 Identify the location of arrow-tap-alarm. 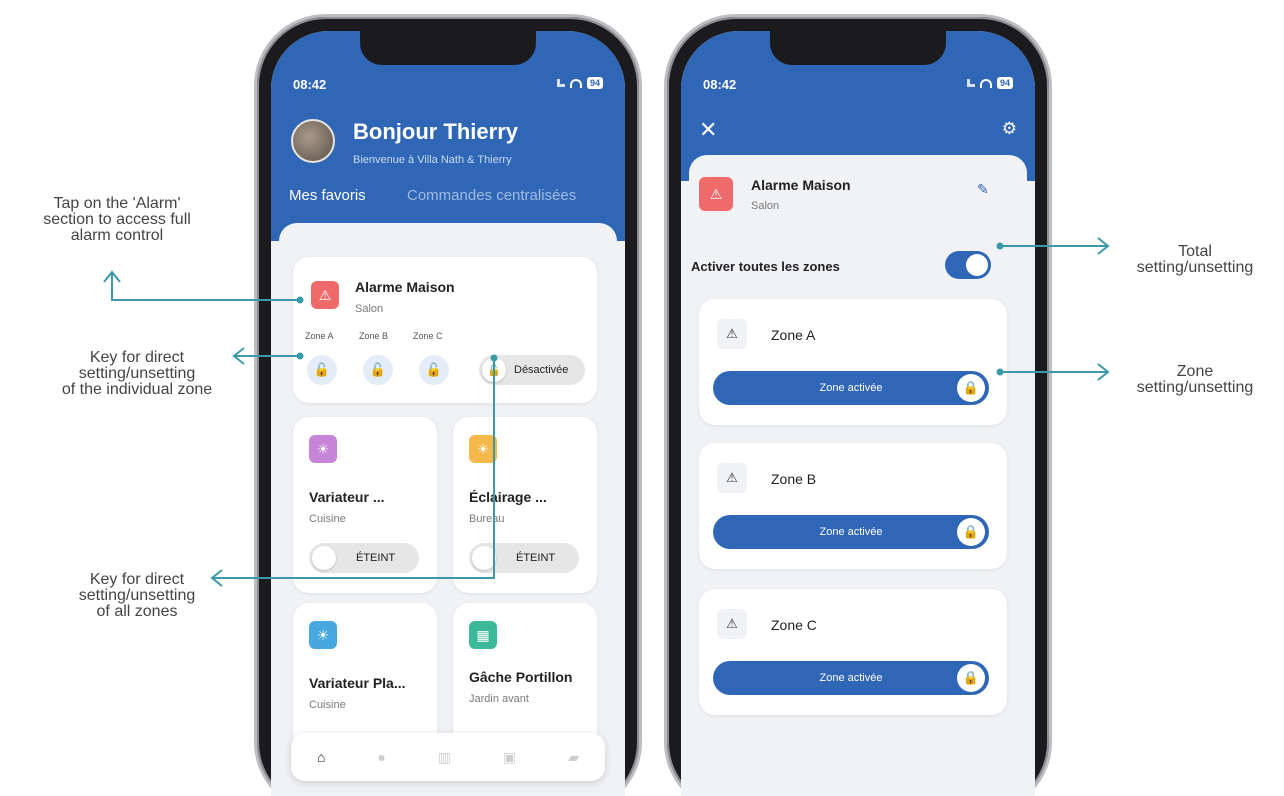
(205, 286).